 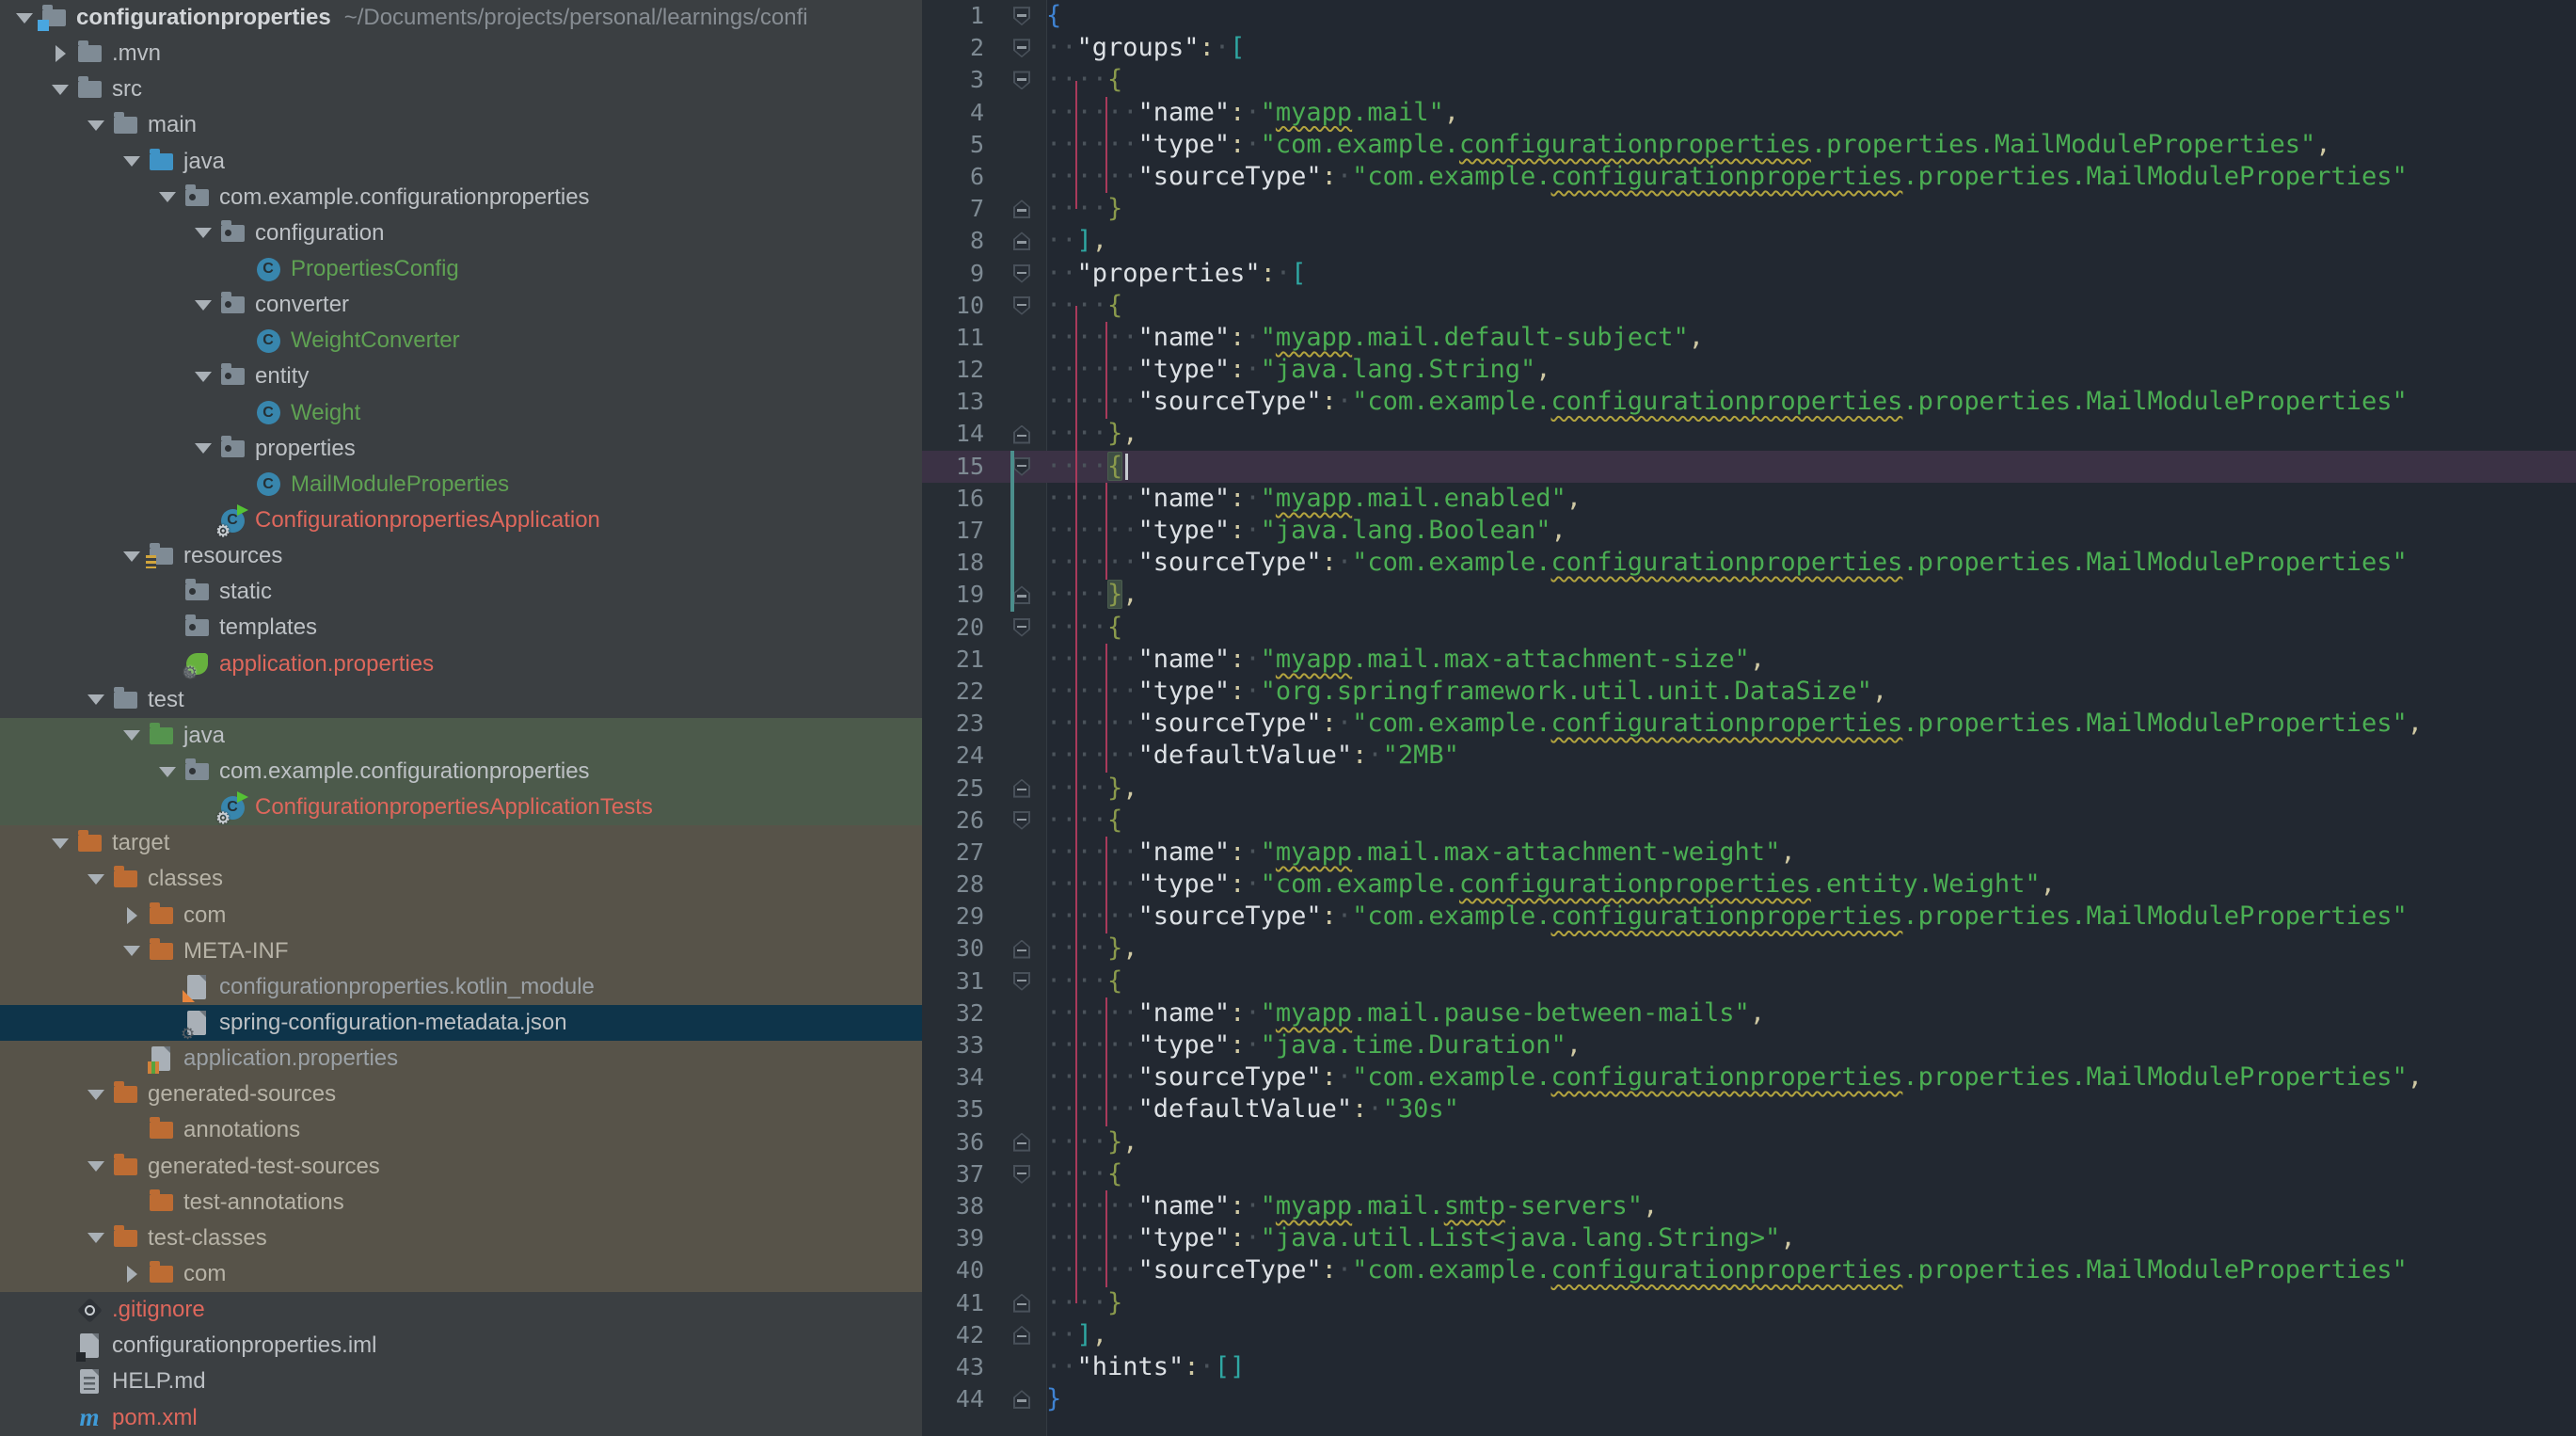 I want to click on tree-item-.mvn: .mvn, so click(x=461, y=54).